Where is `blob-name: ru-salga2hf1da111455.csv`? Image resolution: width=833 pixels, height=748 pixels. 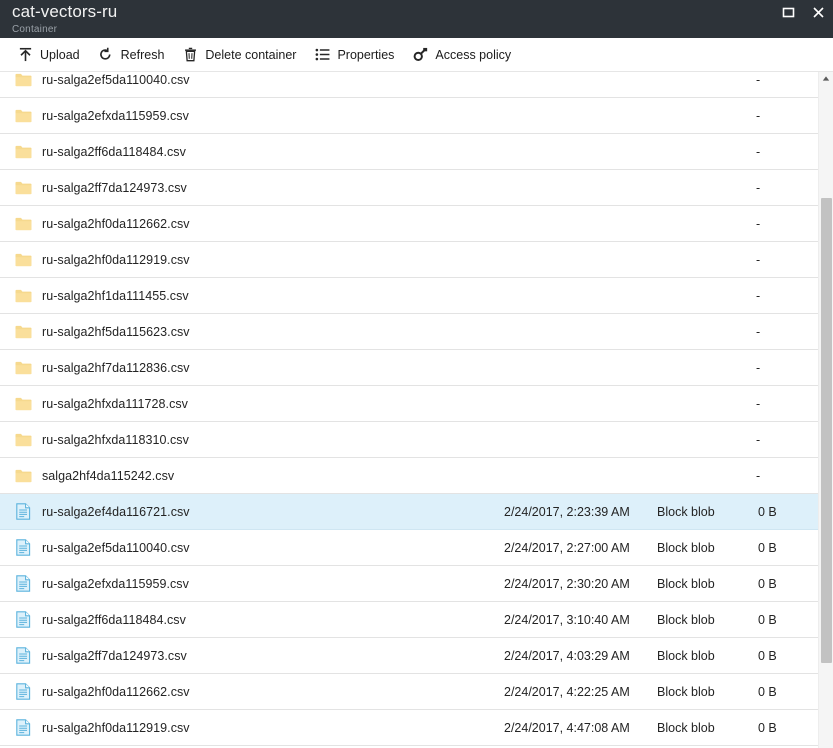
blob-name: ru-salga2hf1da111455.csv is located at coordinates (115, 295).